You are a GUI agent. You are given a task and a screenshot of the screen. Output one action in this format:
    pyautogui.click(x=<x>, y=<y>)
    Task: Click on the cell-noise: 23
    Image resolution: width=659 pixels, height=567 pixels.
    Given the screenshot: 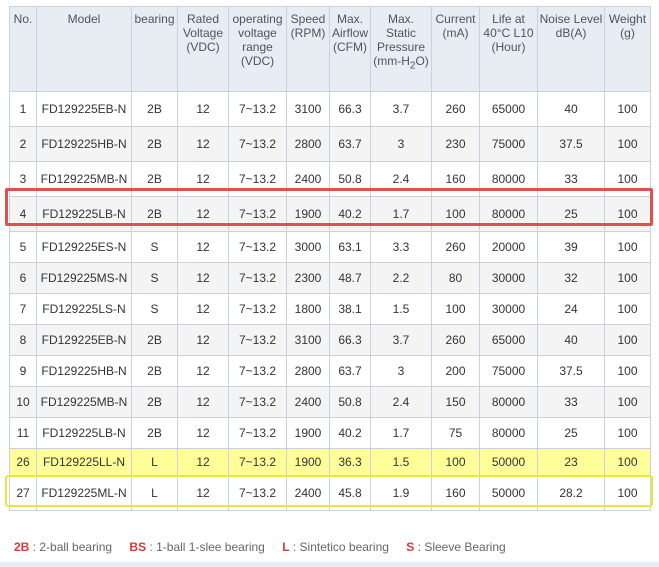 What is the action you would take?
    pyautogui.click(x=571, y=462)
    